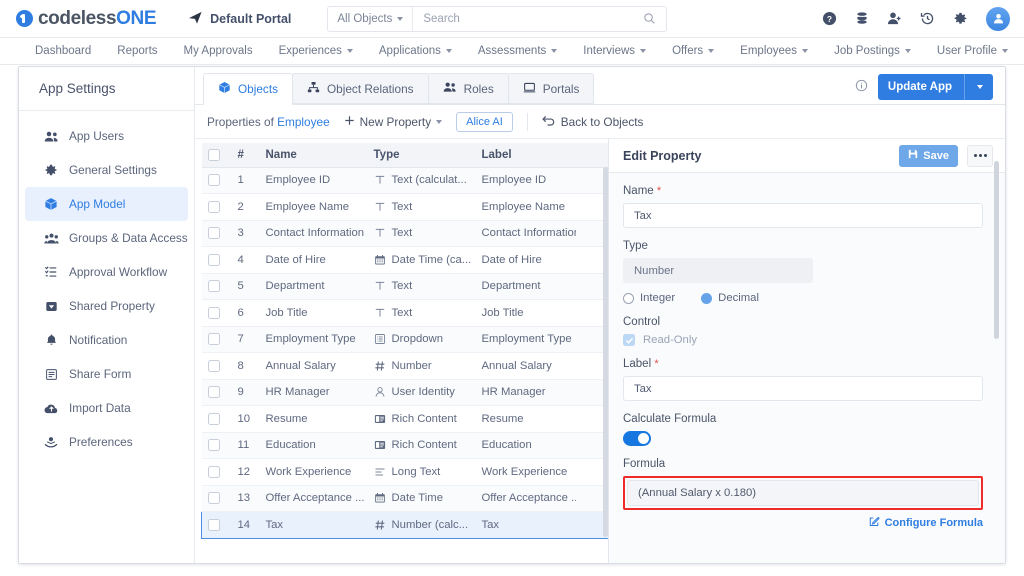 Image resolution: width=1024 pixels, height=576 pixels. Describe the element at coordinates (928, 155) in the screenshot. I see `save-button: Save` at that location.